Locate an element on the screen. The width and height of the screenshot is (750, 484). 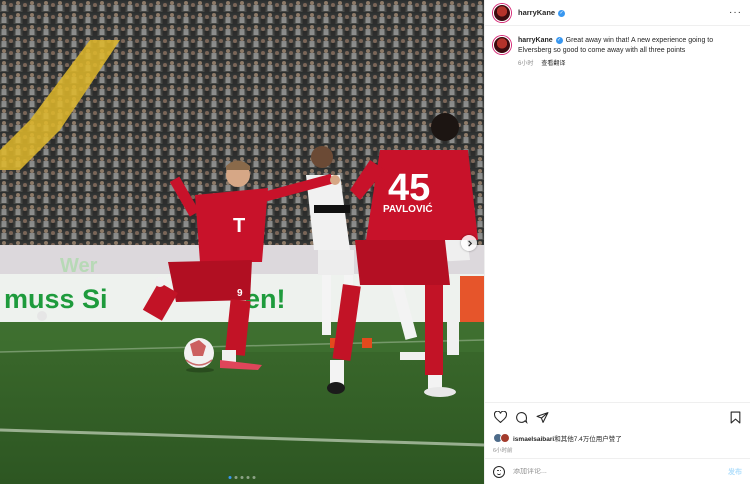
chevron-right-icon is located at coordinates (469, 243).